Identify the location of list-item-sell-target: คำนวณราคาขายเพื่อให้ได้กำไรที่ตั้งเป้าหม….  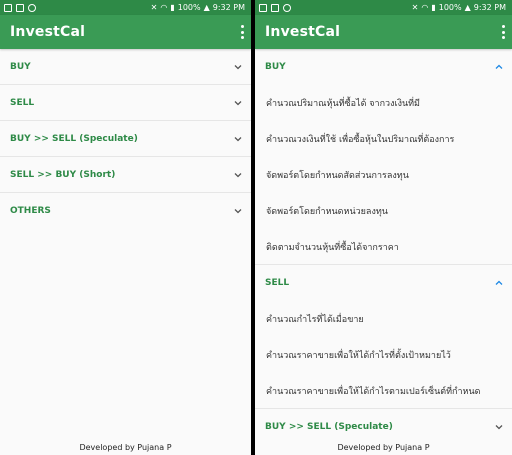
(383, 355).